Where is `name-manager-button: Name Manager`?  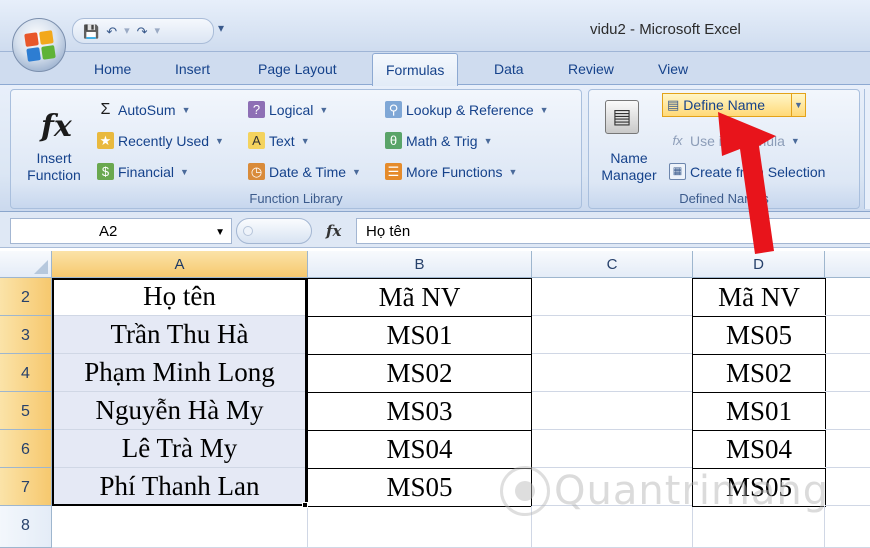
name-manager-button: Name Manager is located at coordinates (629, 167).